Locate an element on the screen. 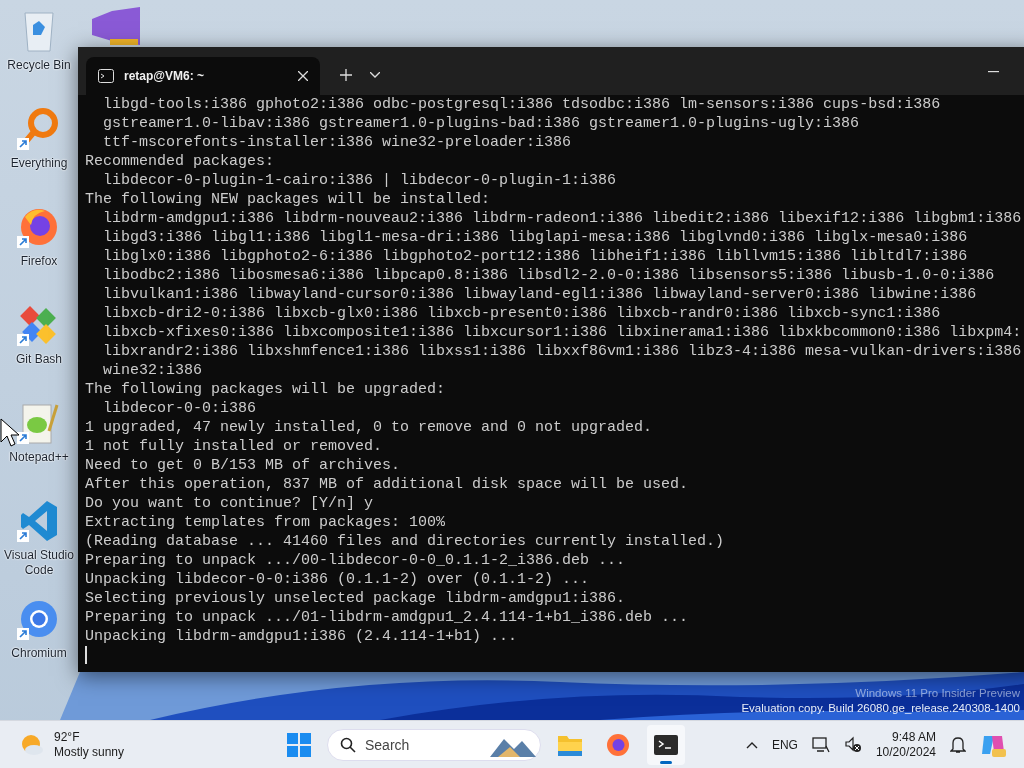 This screenshot has width=1024, height=768. terminal-line: gstreamer1.0-libav:i386 gstreamer1.0-plugins-bad:i386 gstreamer1.0-plugins-ugly:i386 is located at coordinates (481, 123).